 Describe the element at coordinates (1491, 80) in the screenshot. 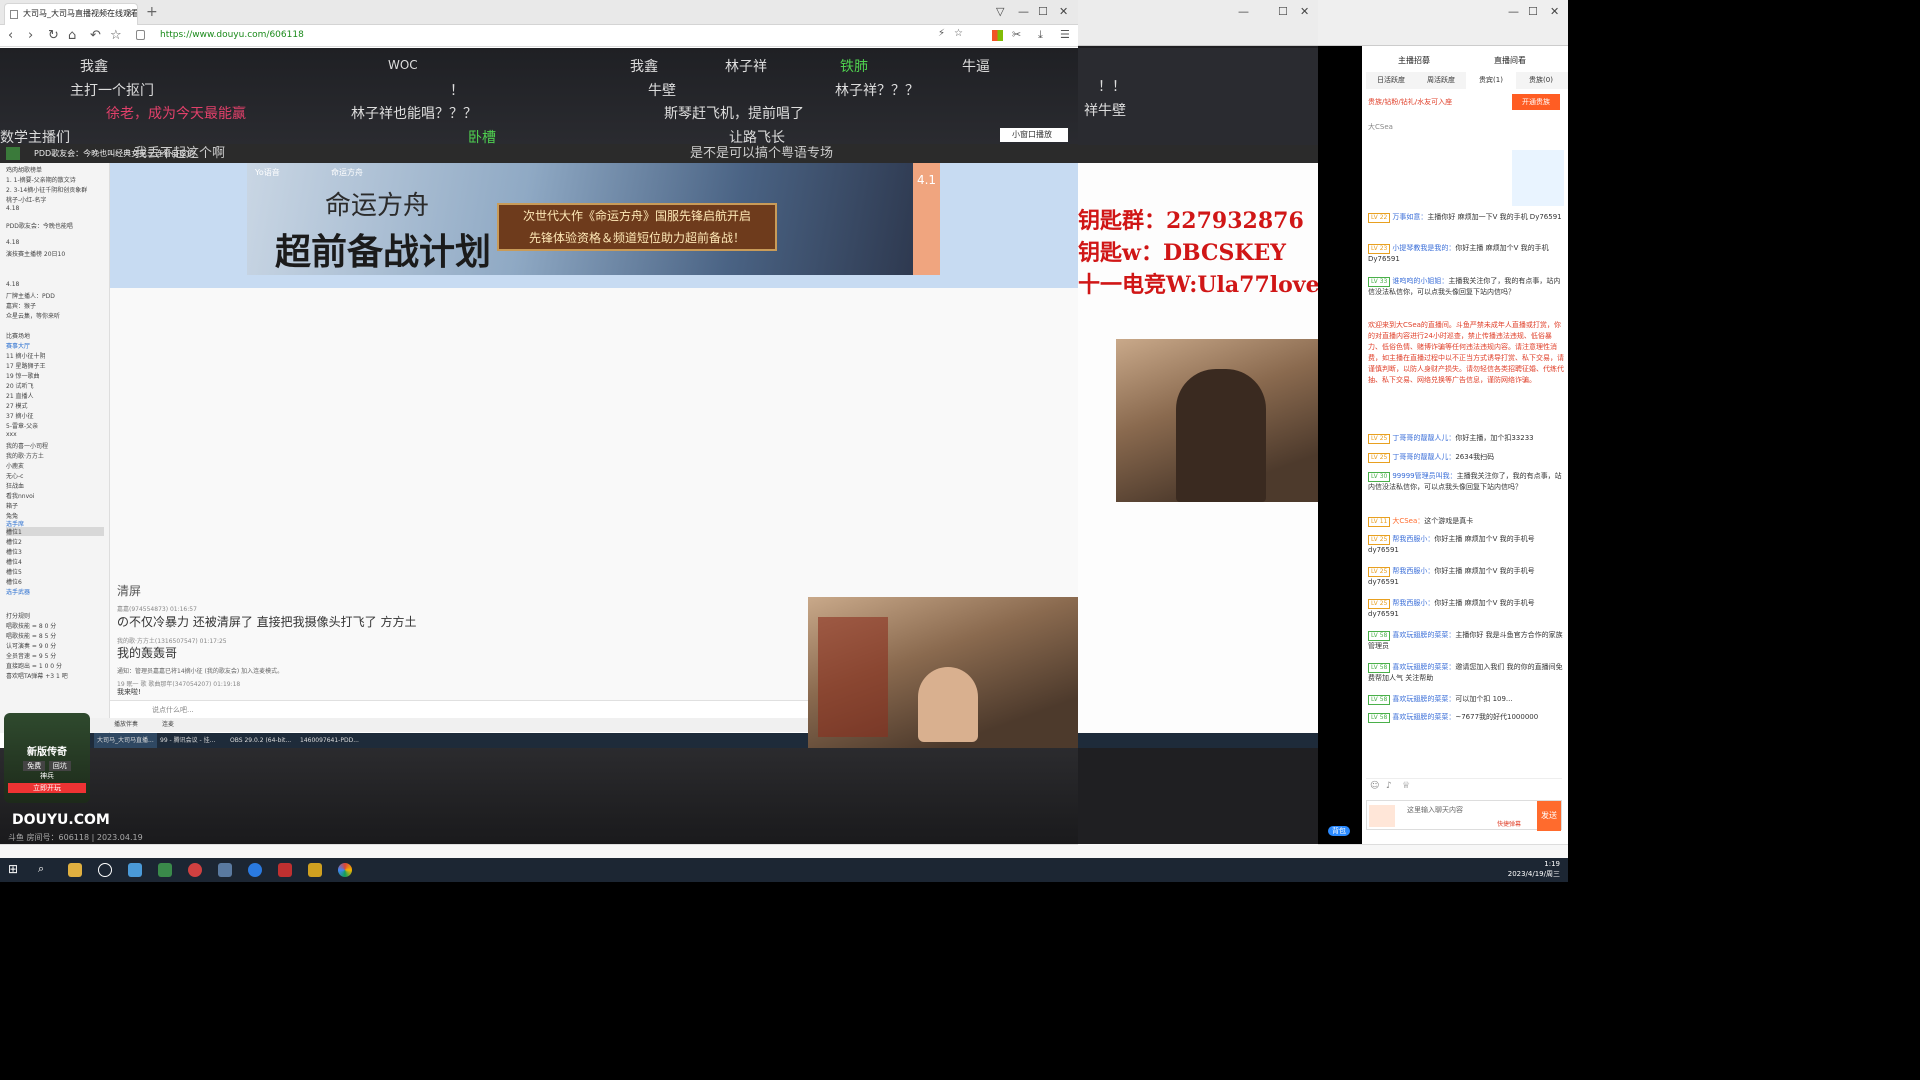

I see `tab-vip: 贵宾(1)` at that location.